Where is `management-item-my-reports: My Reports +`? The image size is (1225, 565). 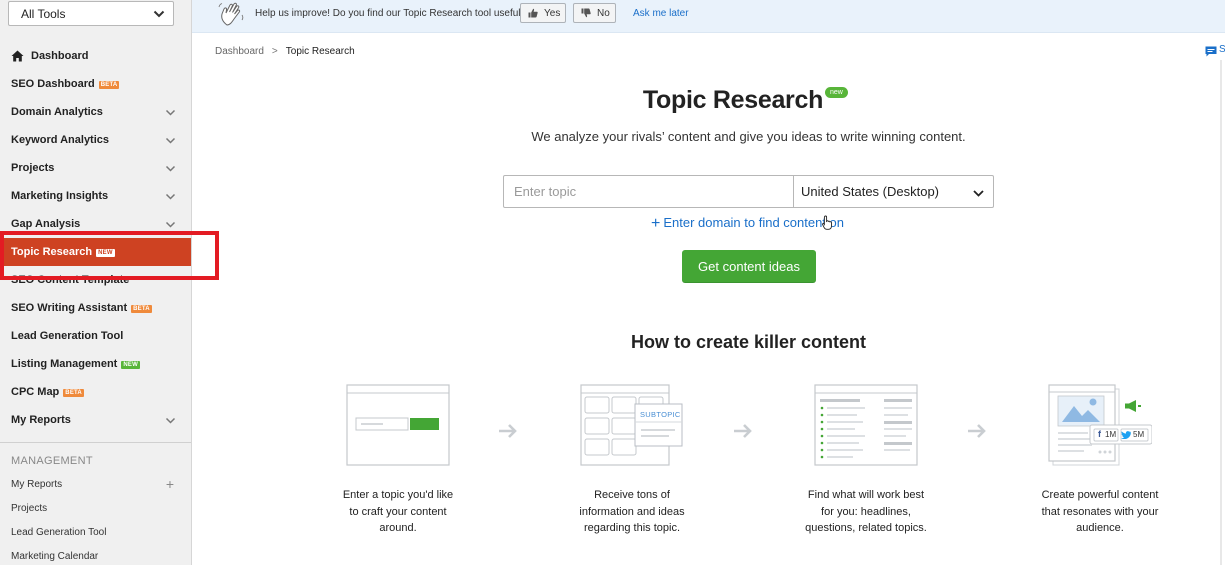 management-item-my-reports: My Reports + is located at coordinates (95, 485).